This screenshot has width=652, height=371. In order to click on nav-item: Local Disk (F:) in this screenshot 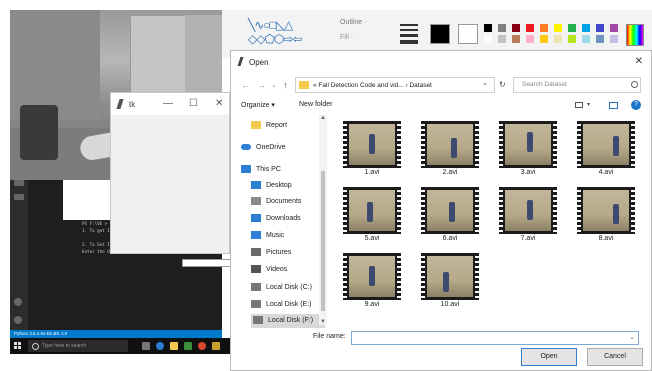, I will do `click(288, 321)`.